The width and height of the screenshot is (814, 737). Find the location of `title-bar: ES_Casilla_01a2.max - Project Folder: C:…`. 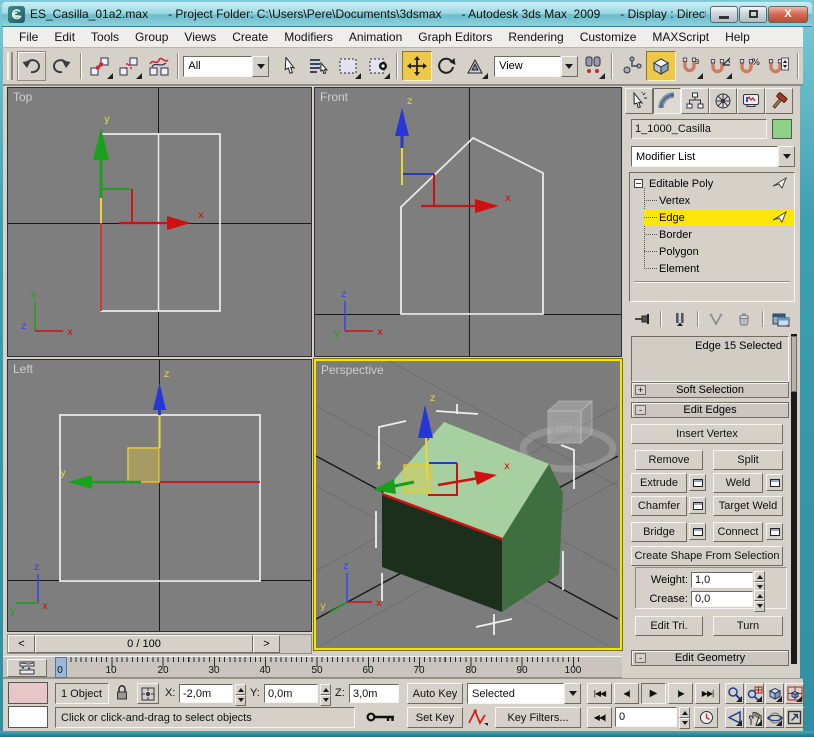

title-bar: ES_Casilla_01a2.max - Project Folder: C:… is located at coordinates (407, 14).